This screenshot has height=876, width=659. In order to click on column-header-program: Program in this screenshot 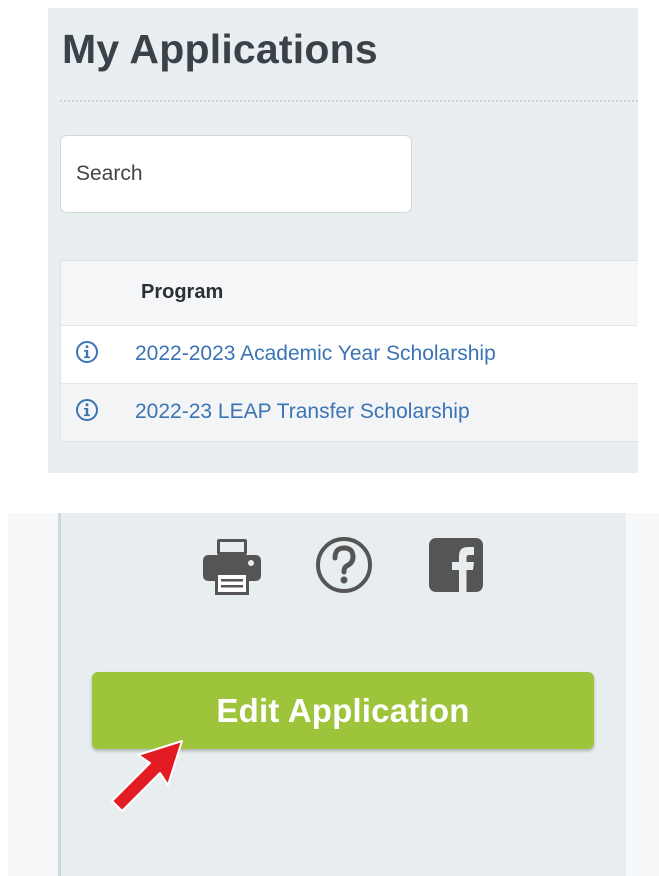, I will do `click(182, 292)`.